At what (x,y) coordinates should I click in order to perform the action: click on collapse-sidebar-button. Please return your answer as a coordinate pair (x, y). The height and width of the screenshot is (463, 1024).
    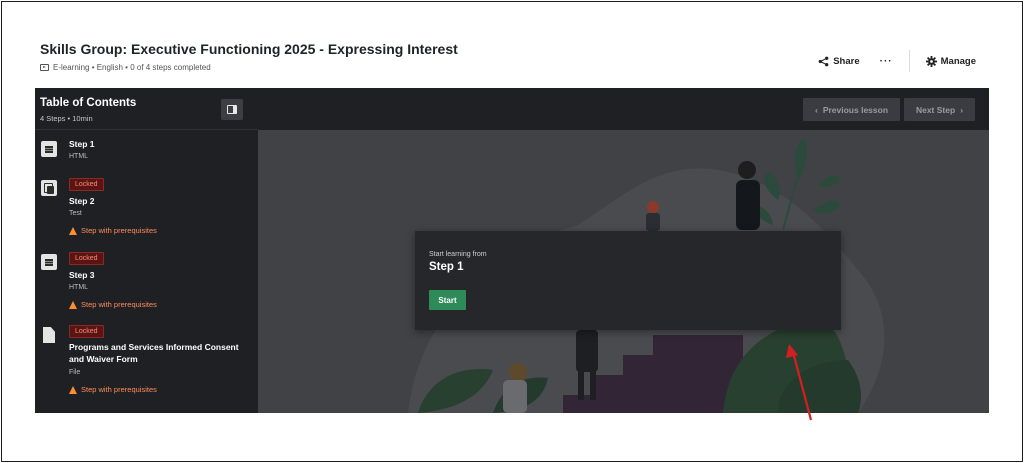
    Looking at the image, I should click on (232, 109).